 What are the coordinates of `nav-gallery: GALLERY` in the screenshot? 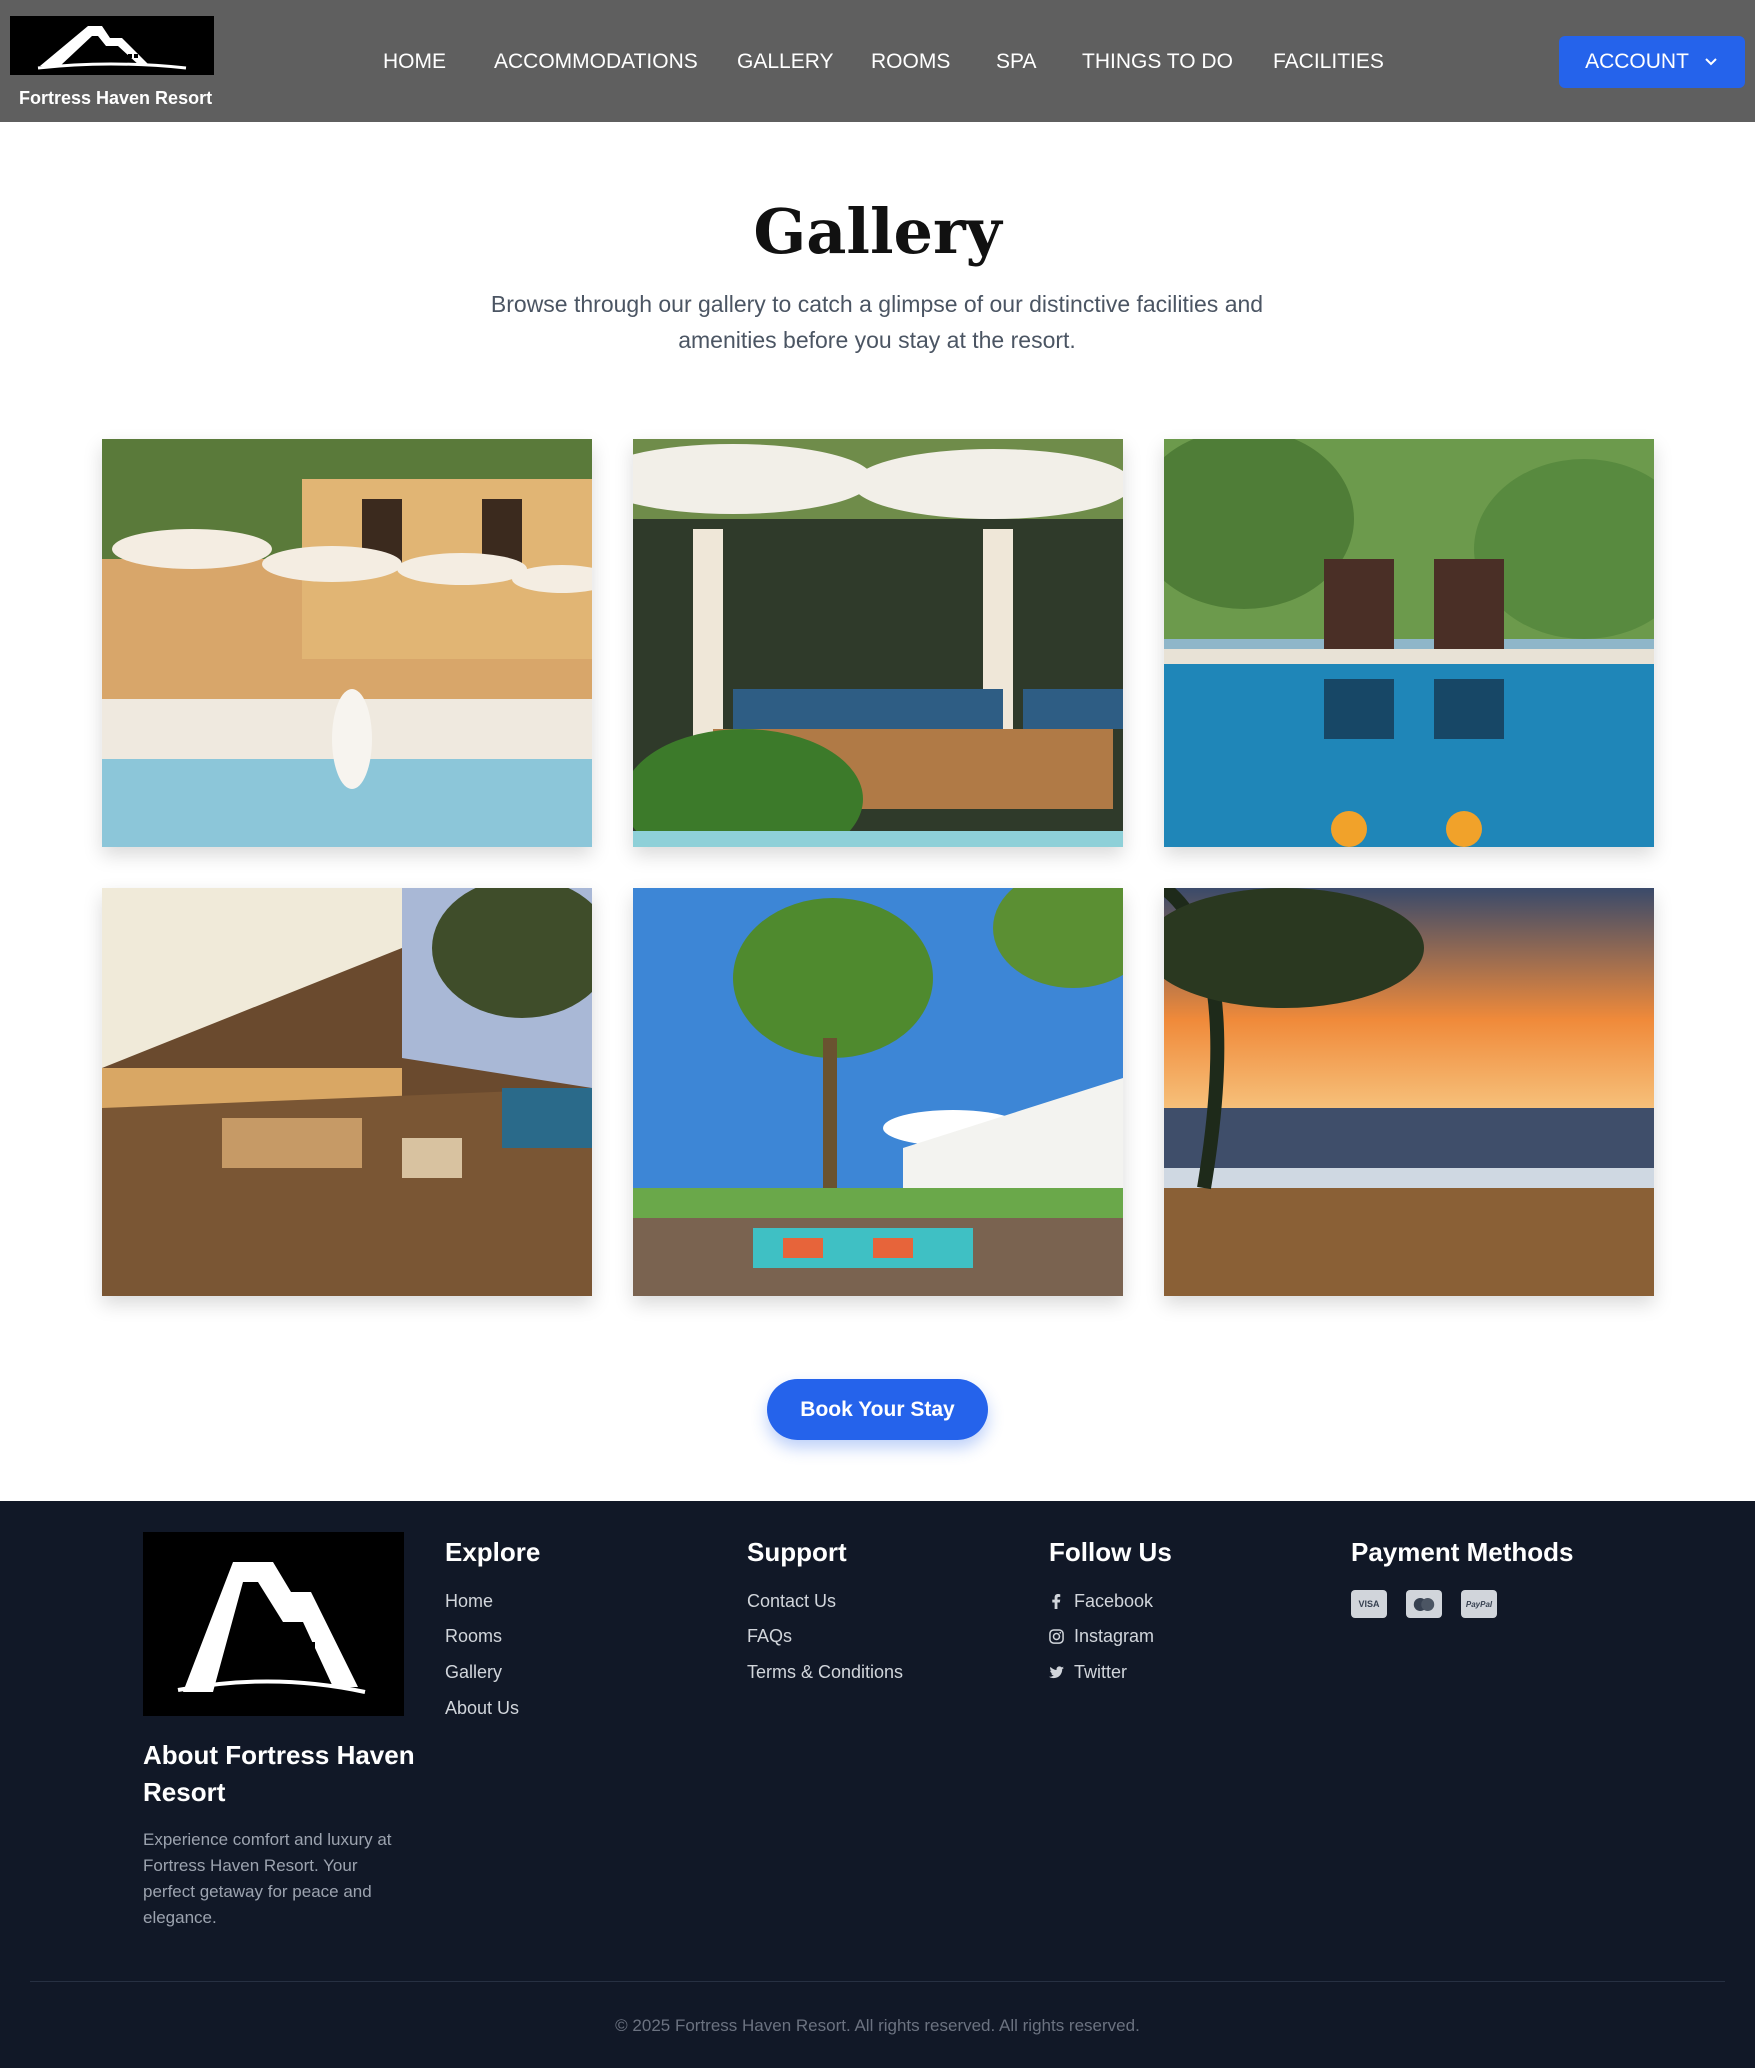 It's located at (785, 62).